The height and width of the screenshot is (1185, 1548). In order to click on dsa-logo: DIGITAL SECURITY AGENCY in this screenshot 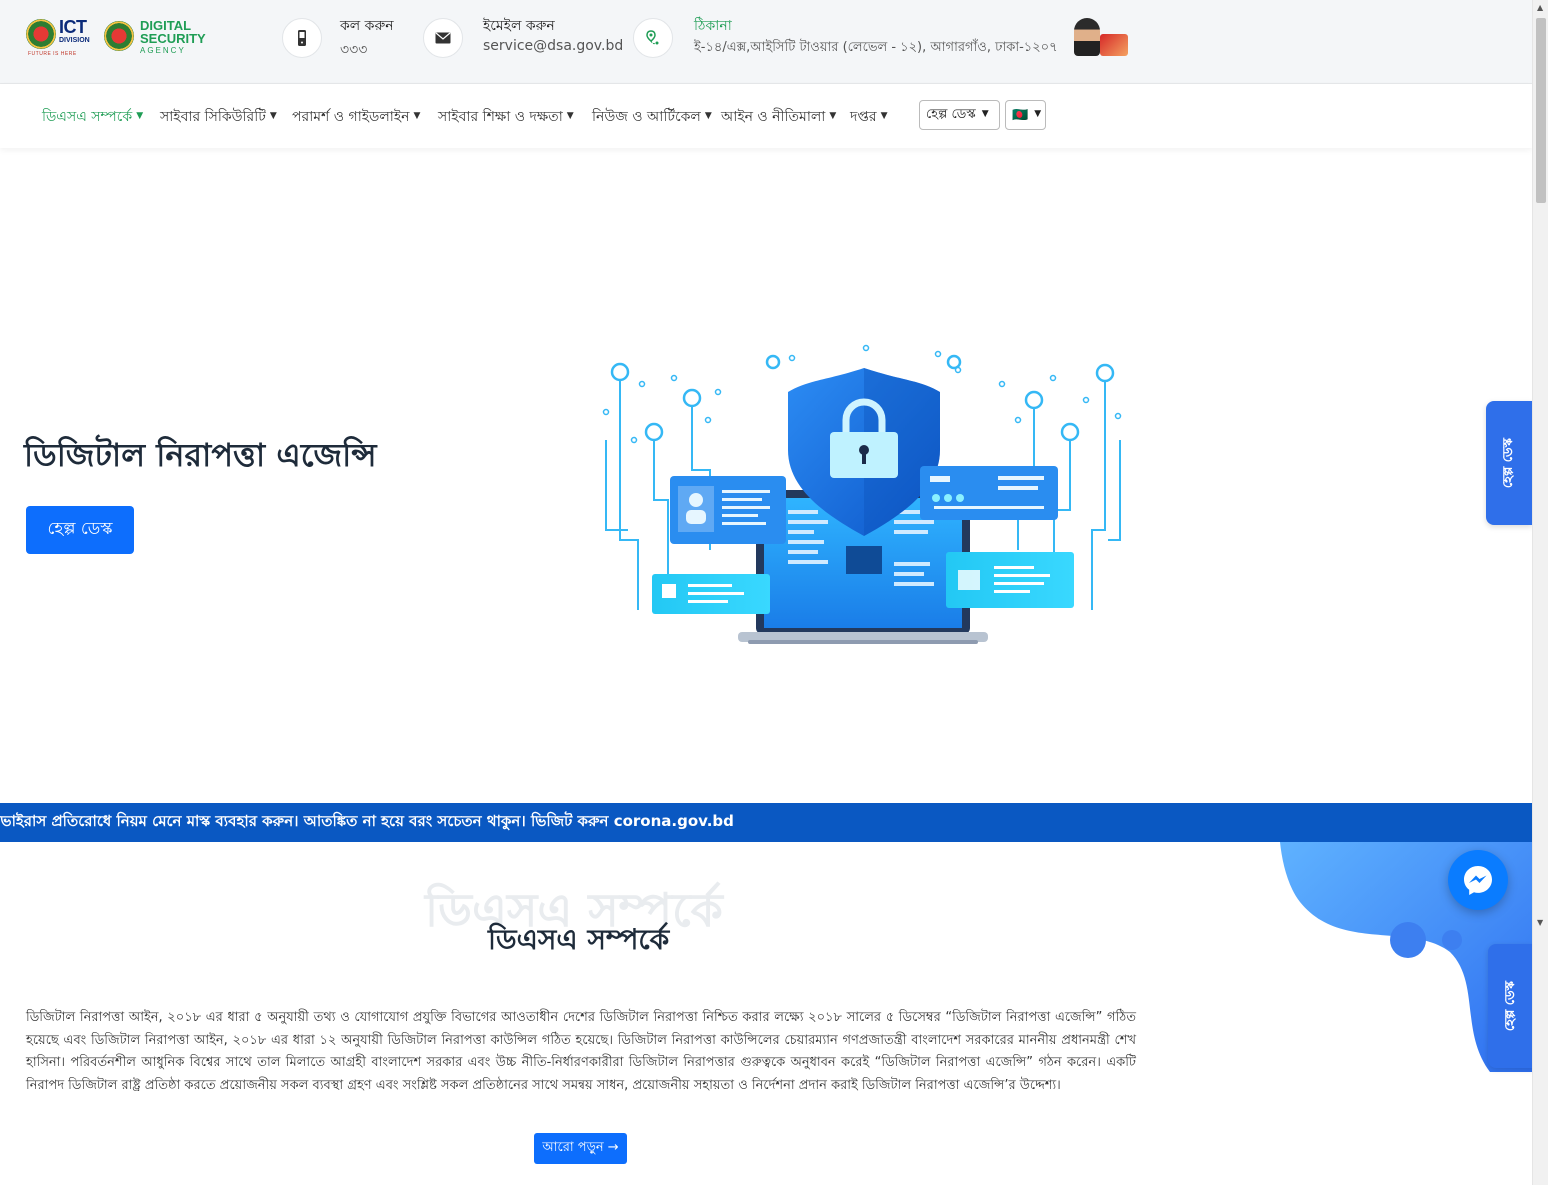, I will do `click(155, 38)`.